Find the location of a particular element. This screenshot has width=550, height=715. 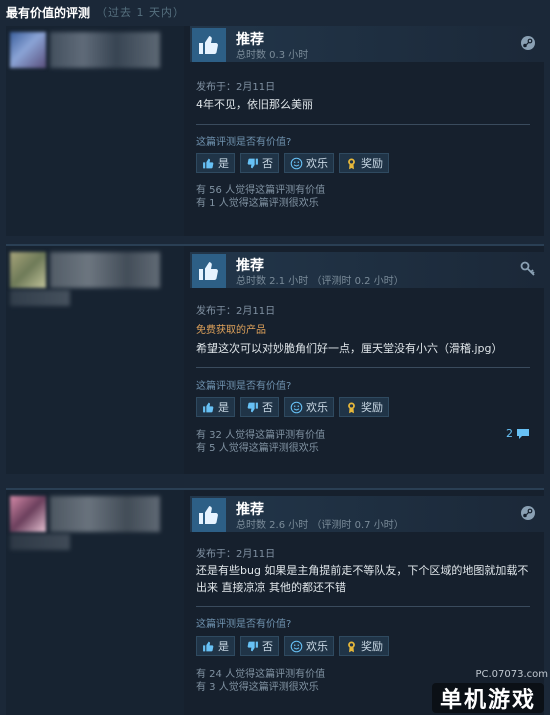

watermark-logo: 单机游戏 is located at coordinates (487, 698).